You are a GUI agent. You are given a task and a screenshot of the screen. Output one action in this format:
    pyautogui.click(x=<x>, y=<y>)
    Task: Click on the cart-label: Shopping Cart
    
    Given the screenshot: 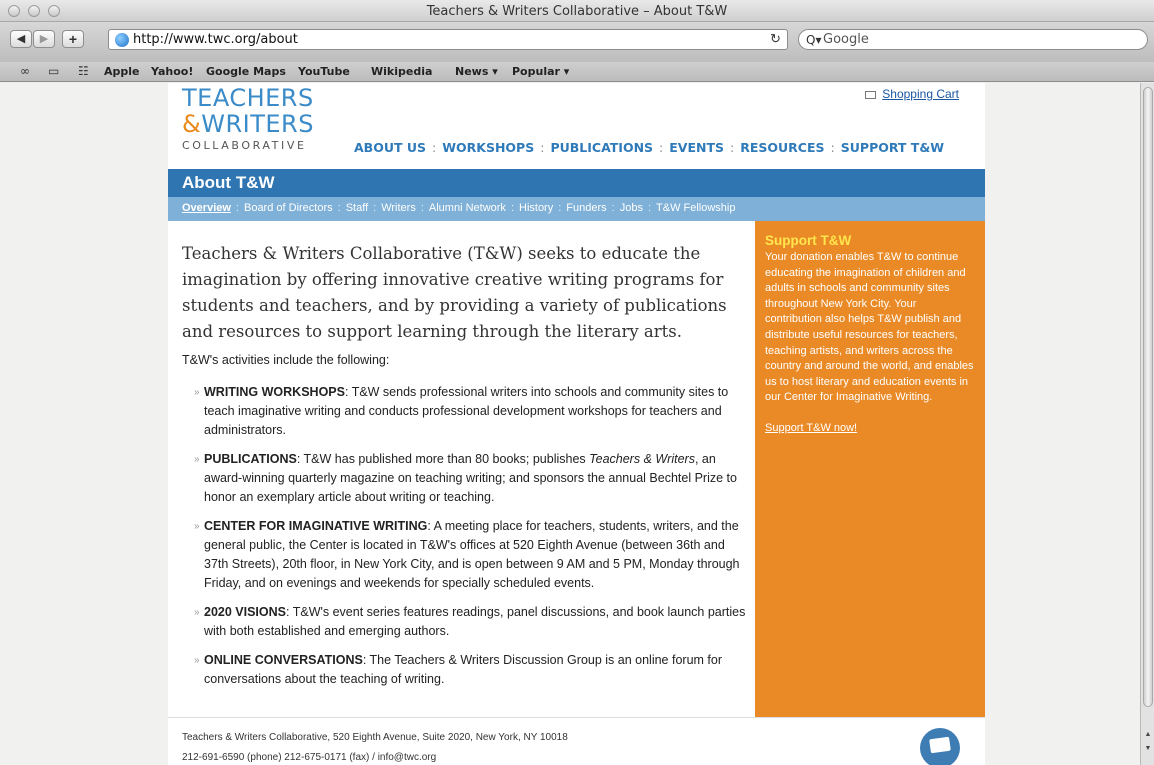 What is the action you would take?
    pyautogui.click(x=920, y=94)
    